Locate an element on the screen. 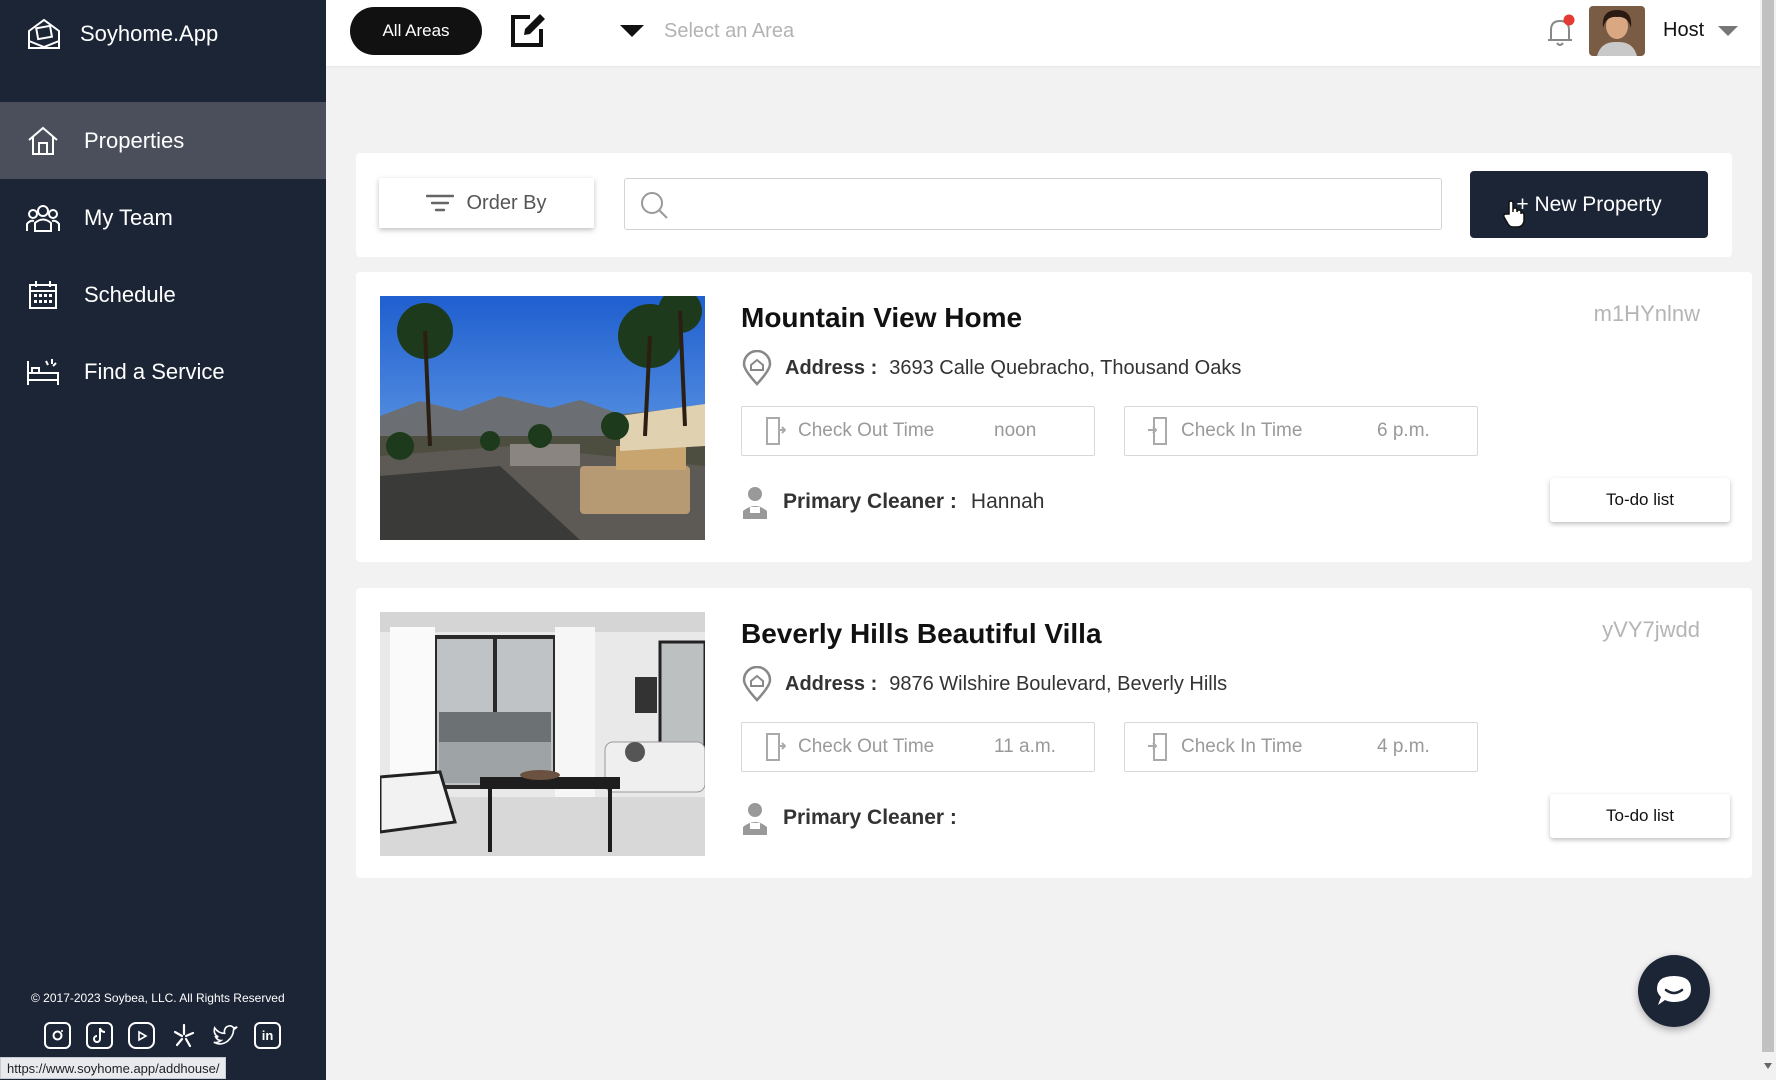 The width and height of the screenshot is (1776, 1080). primary-cleaner: Primary Cleaner : is located at coordinates (856, 818).